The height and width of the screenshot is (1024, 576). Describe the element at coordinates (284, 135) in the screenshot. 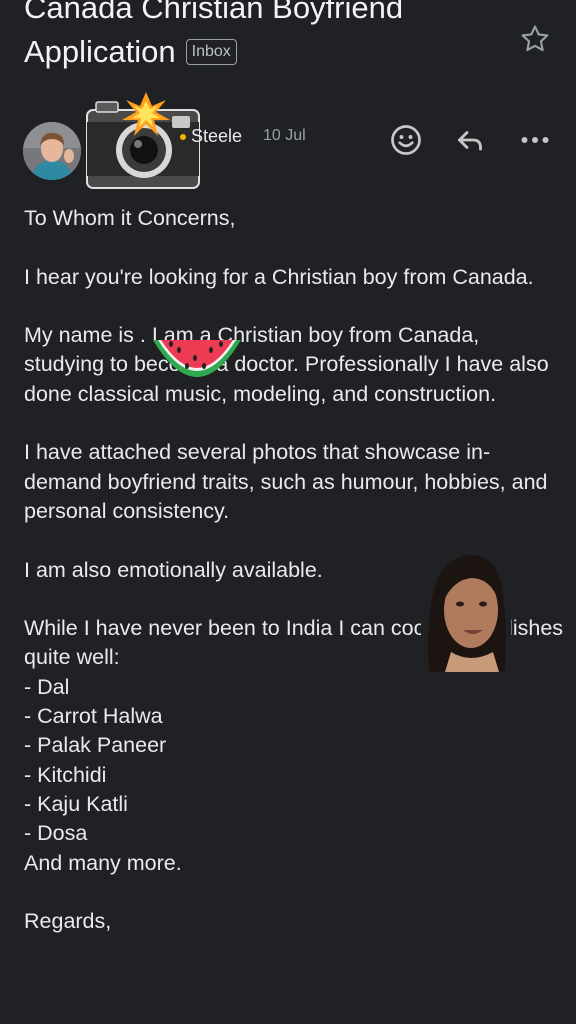

I see `email-date: 10 Jul` at that location.